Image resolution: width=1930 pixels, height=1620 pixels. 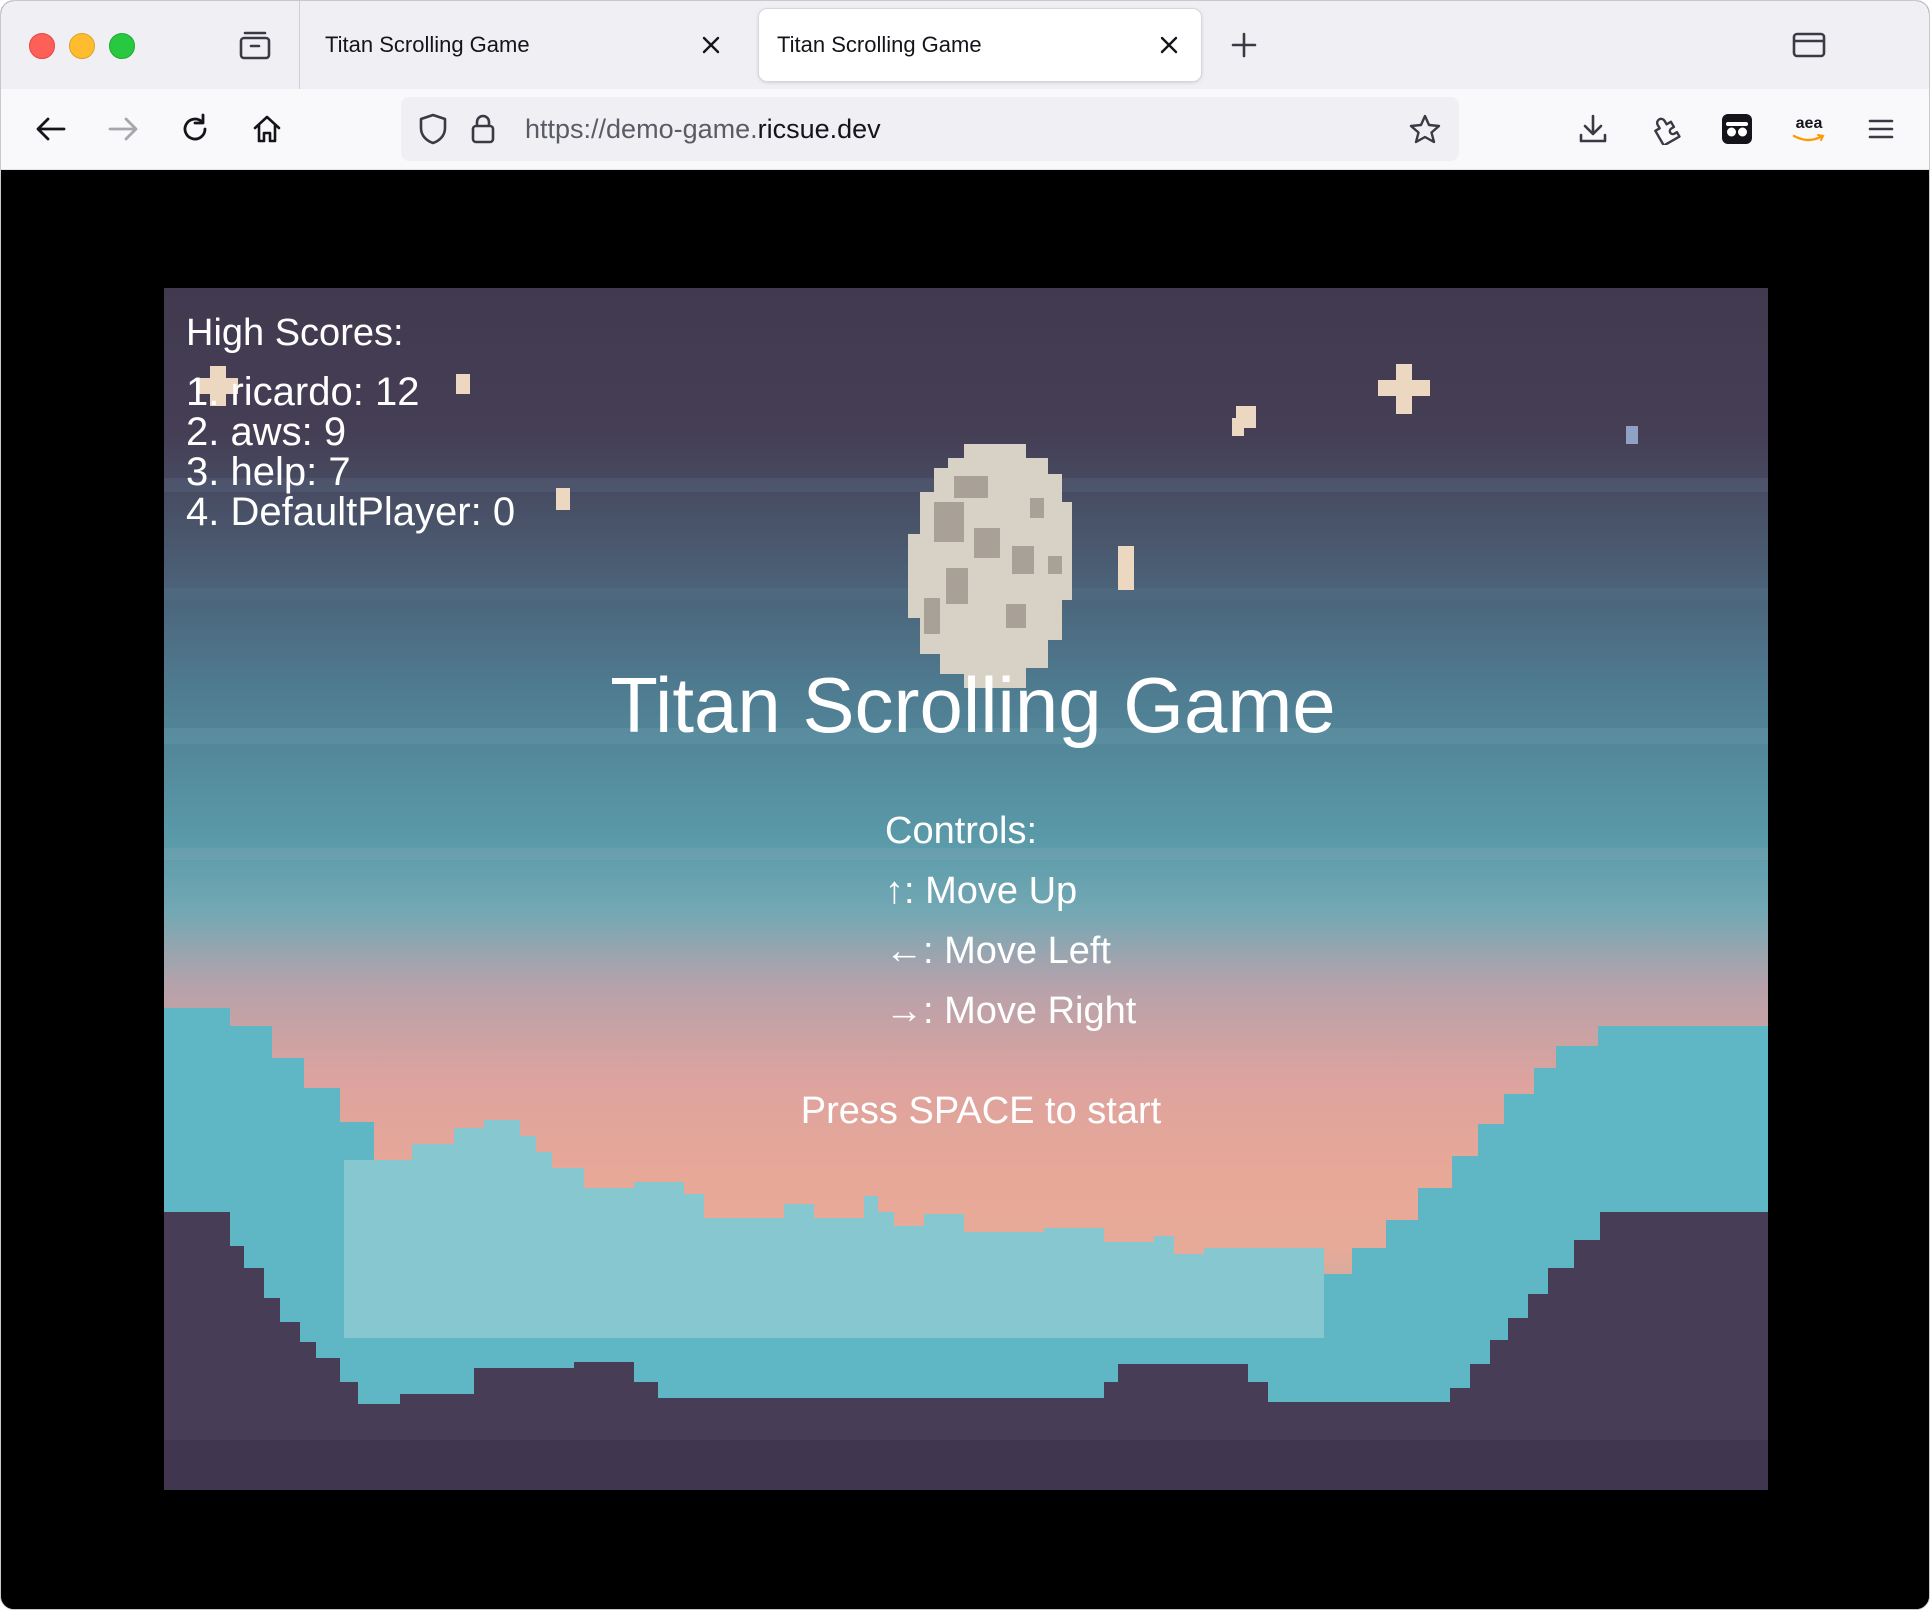 I want to click on tab-inactive: Titan Scrolling Game, so click(x=525, y=45).